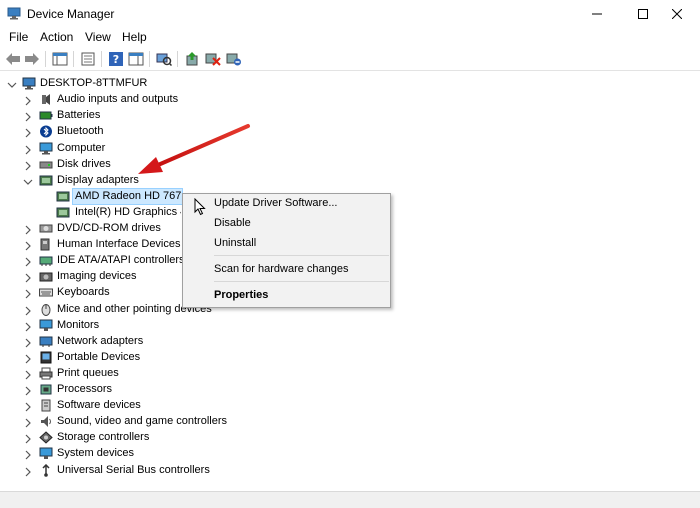  I want to click on tree-category-label: Universal Serial Bus controllers, so click(133, 469).